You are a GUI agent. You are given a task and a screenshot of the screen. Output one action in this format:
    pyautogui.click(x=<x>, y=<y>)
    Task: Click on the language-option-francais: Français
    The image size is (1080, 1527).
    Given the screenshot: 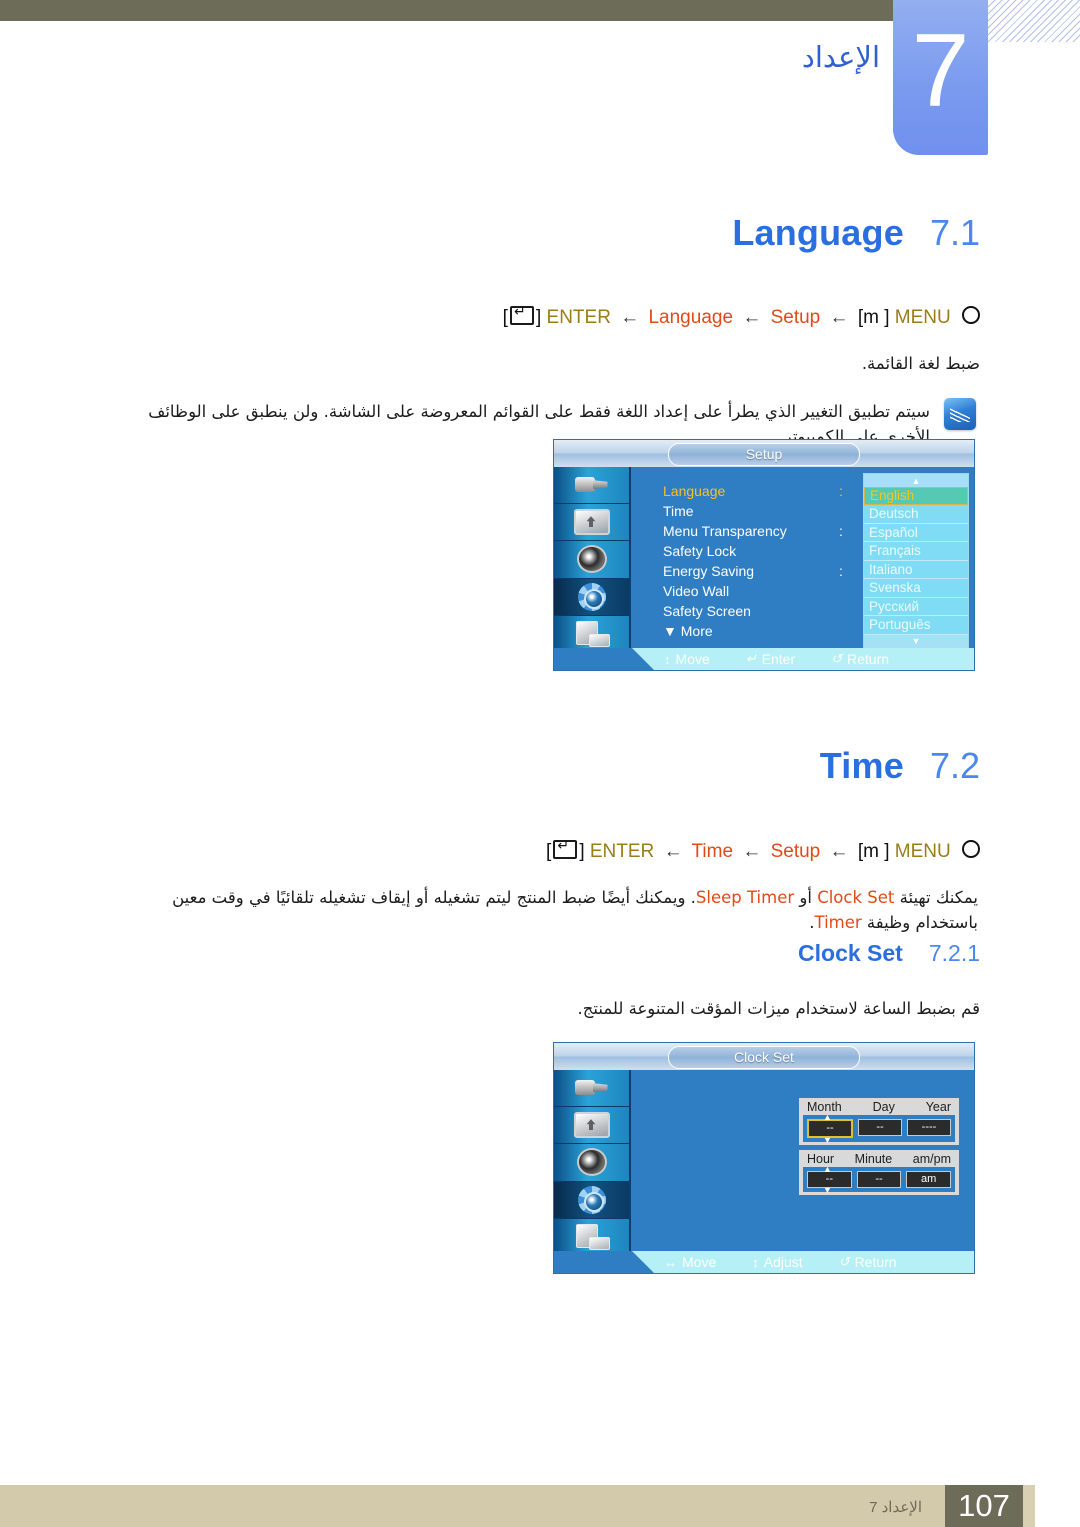 What is the action you would take?
    pyautogui.click(x=916, y=551)
    